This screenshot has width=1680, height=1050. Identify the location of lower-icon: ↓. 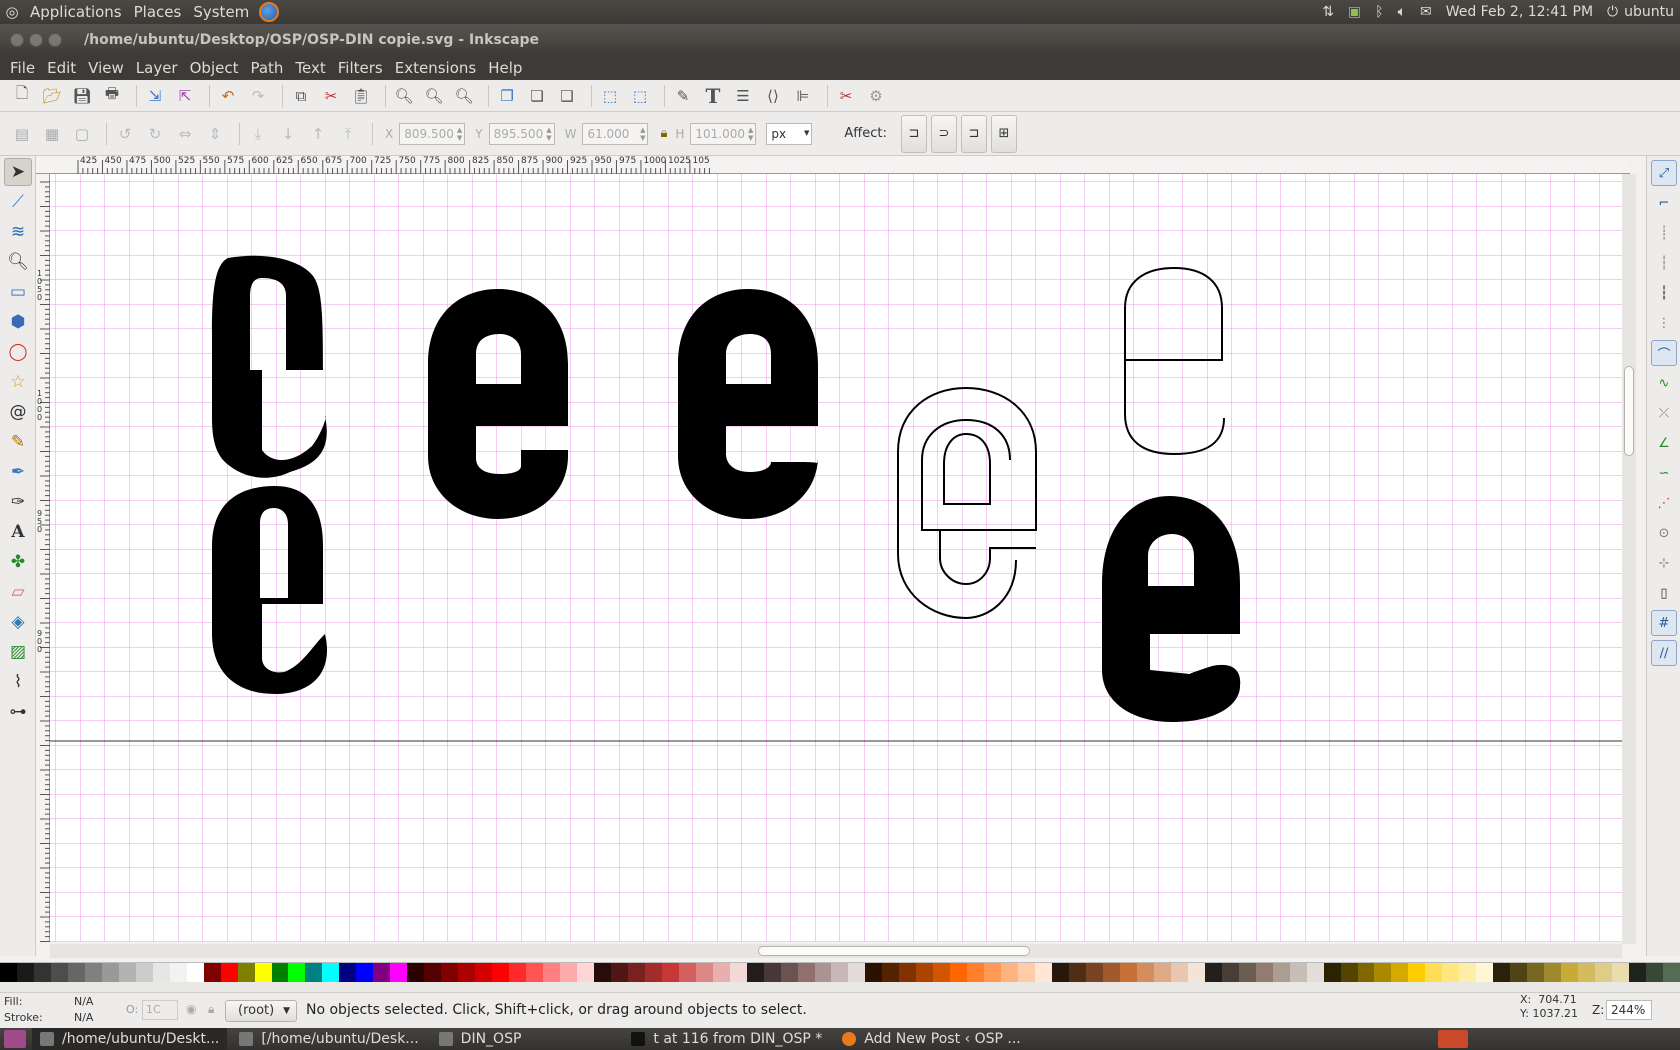
(288, 134).